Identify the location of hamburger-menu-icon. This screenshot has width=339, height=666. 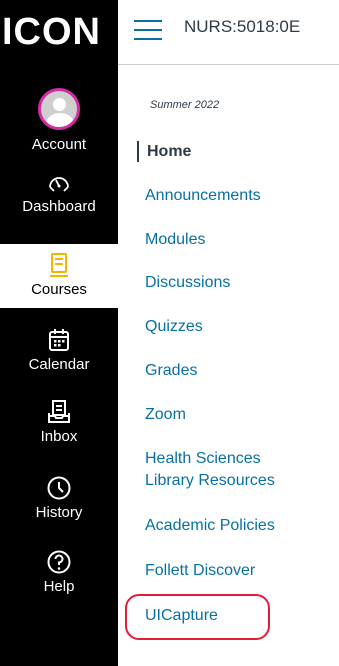
(148, 31).